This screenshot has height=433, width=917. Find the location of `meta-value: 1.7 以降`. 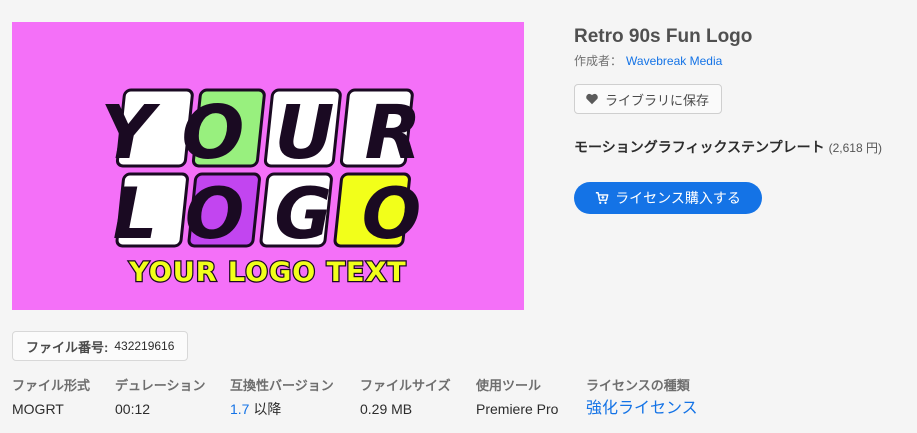

meta-value: 1.7 以降 is located at coordinates (282, 409).